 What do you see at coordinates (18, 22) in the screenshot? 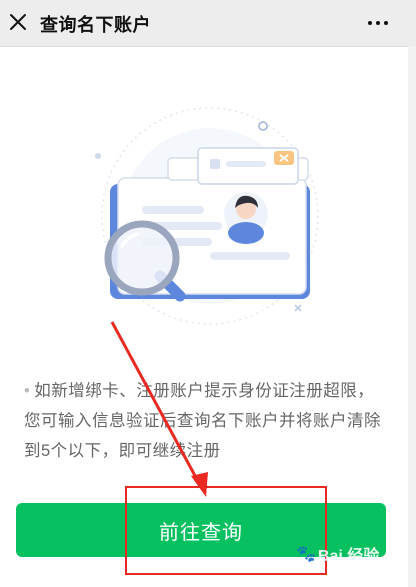
I see `close-icon` at bounding box center [18, 22].